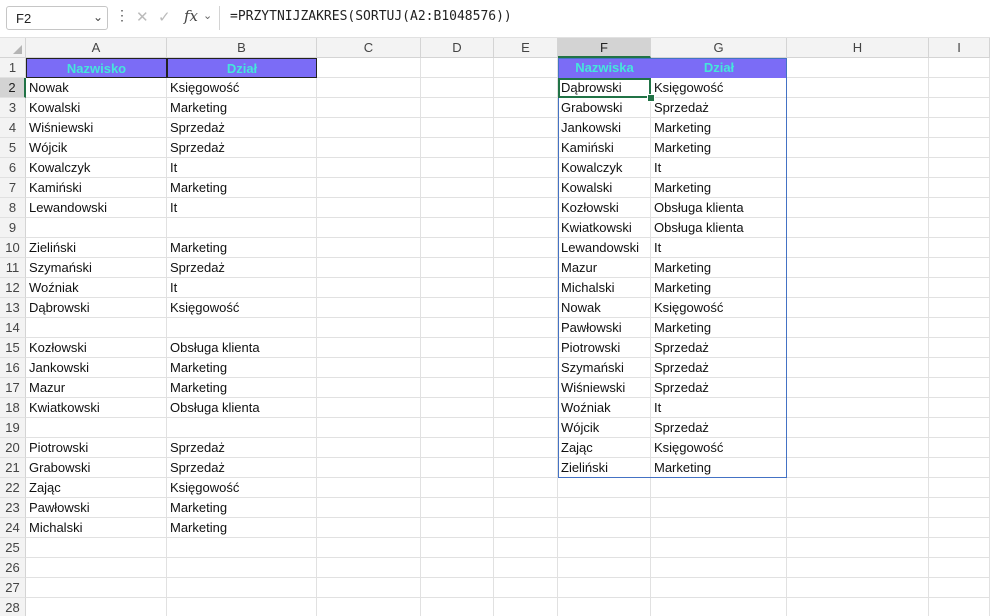  Describe the element at coordinates (13, 308) in the screenshot. I see `row-header-13: 13` at that location.